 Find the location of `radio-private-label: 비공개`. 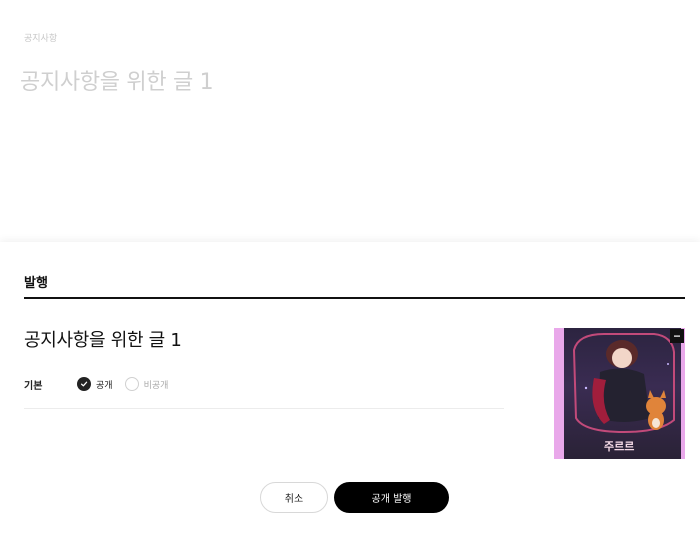

radio-private-label: 비공개 is located at coordinates (156, 385).